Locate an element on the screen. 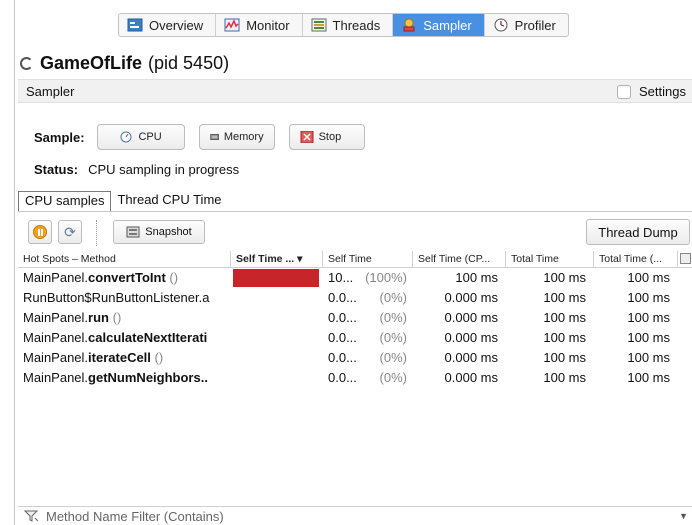  memory-button-label: Memory is located at coordinates (243, 137).